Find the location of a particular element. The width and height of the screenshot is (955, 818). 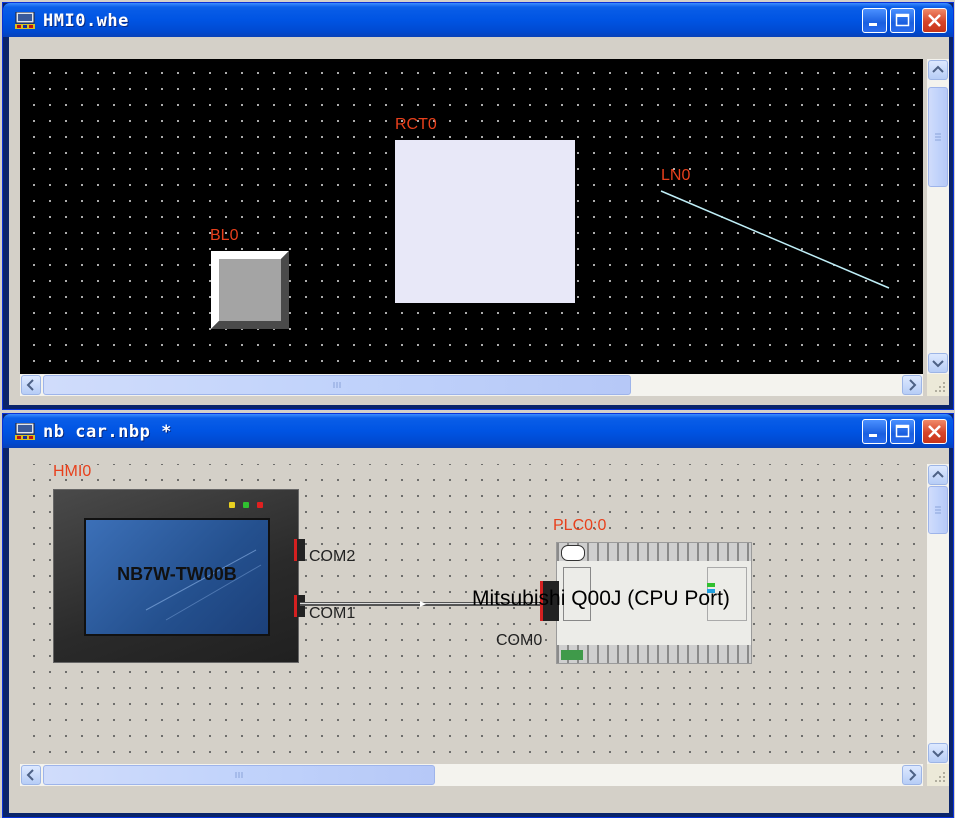

hmi-device: NB7W-TW00B is located at coordinates (176, 576).